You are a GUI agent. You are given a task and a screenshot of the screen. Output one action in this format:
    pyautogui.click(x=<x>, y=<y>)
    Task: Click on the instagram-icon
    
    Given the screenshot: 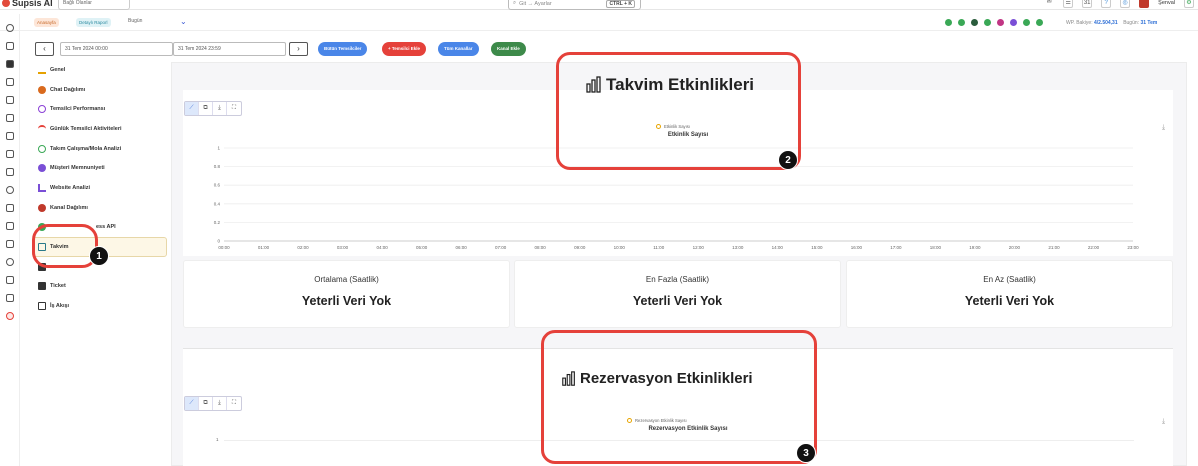 What is the action you would take?
    pyautogui.click(x=1000, y=22)
    